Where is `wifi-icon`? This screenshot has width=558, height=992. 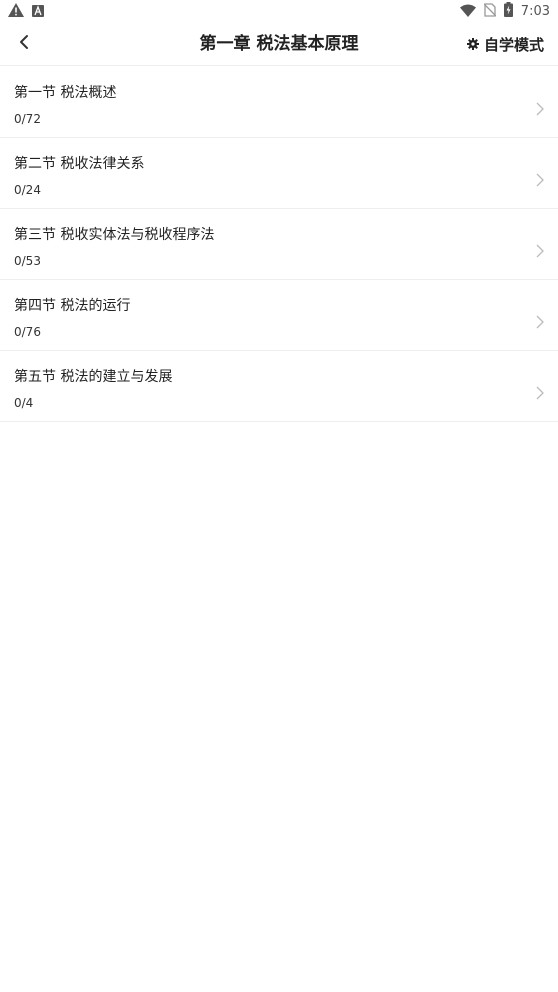 wifi-icon is located at coordinates (467, 11).